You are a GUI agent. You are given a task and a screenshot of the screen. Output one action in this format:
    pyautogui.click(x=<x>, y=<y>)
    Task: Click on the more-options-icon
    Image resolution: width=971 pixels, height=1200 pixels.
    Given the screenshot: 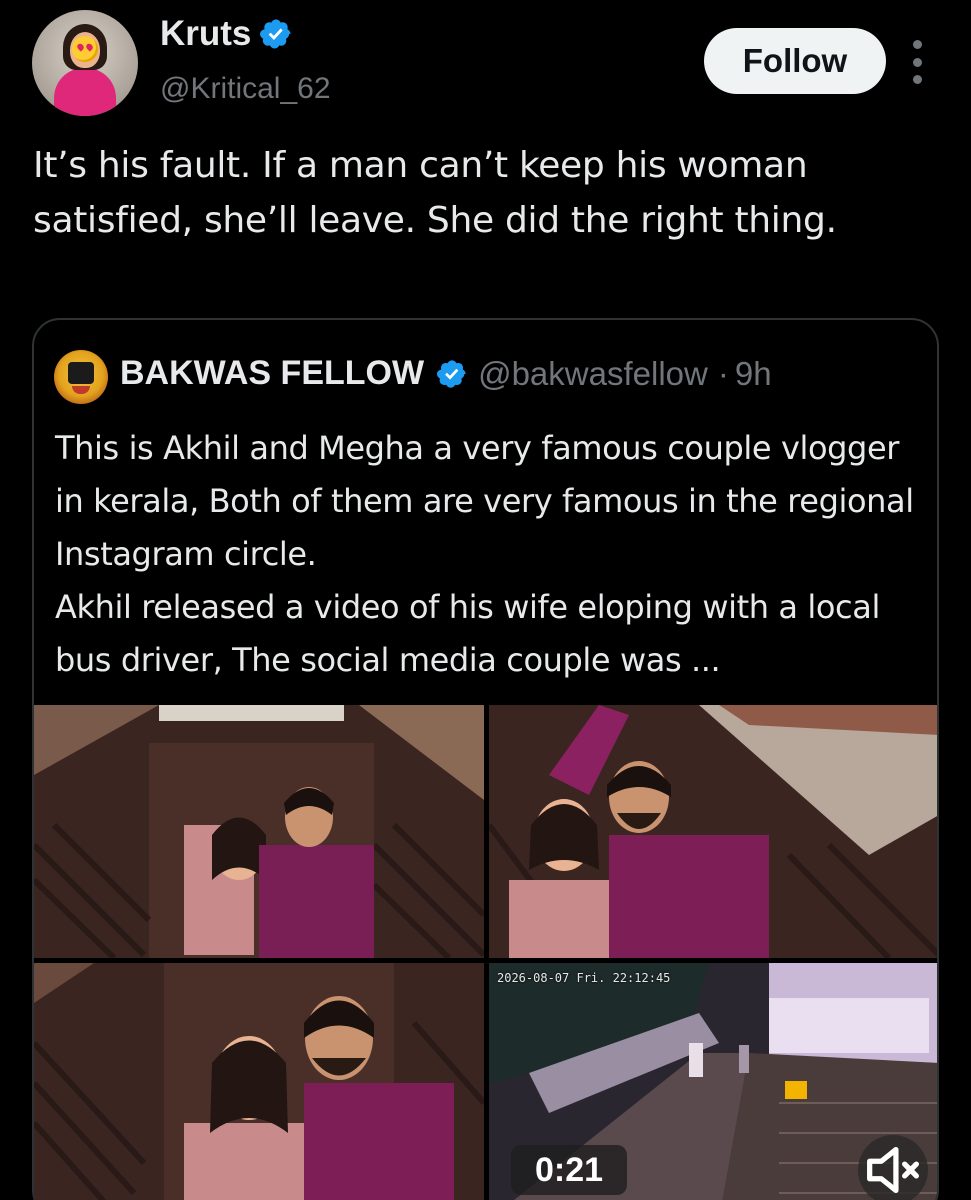 What is the action you would take?
    pyautogui.click(x=917, y=62)
    